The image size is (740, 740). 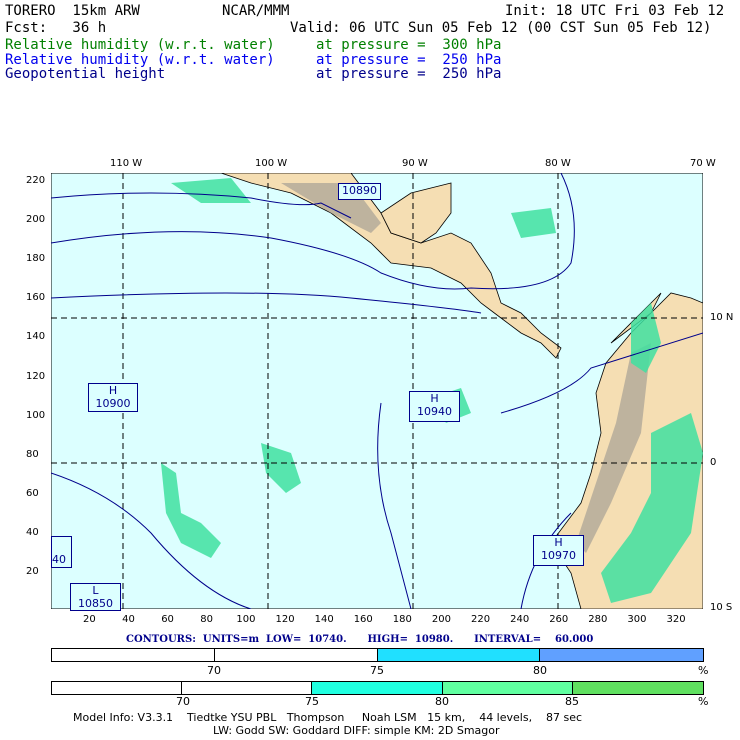 I want to click on x-tick-label: 120, so click(x=285, y=619).